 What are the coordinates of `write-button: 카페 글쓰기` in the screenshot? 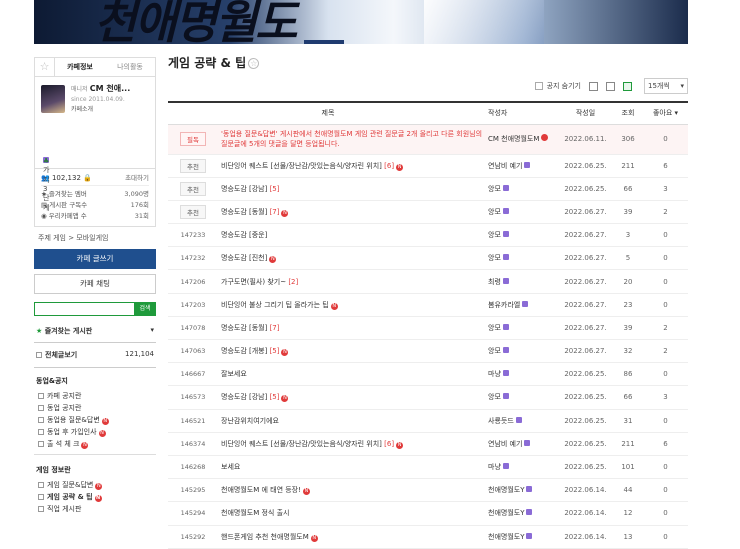 It's located at (95, 259).